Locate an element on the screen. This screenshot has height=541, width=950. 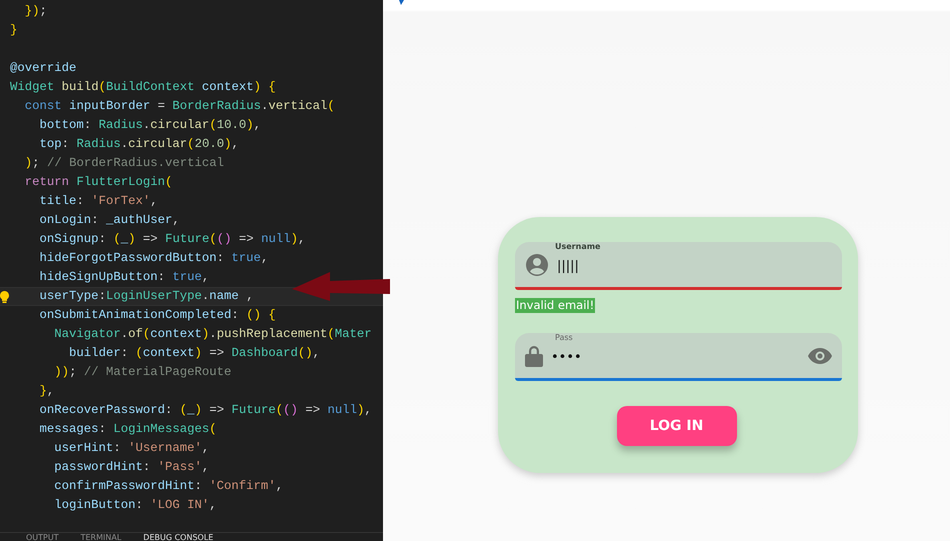
text-field: Pass •••• is located at coordinates (678, 357).